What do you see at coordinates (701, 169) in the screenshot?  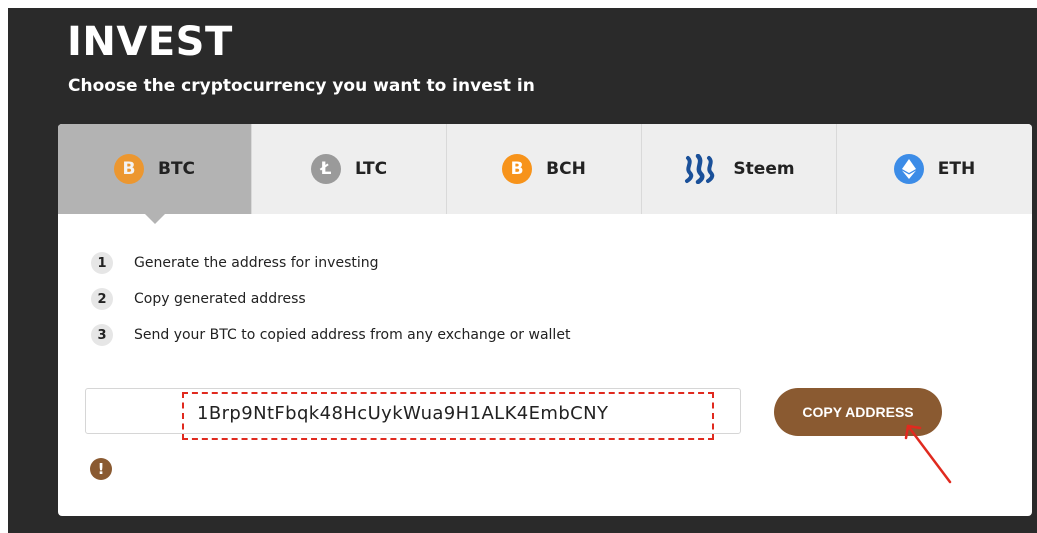 I see `steem-icon` at bounding box center [701, 169].